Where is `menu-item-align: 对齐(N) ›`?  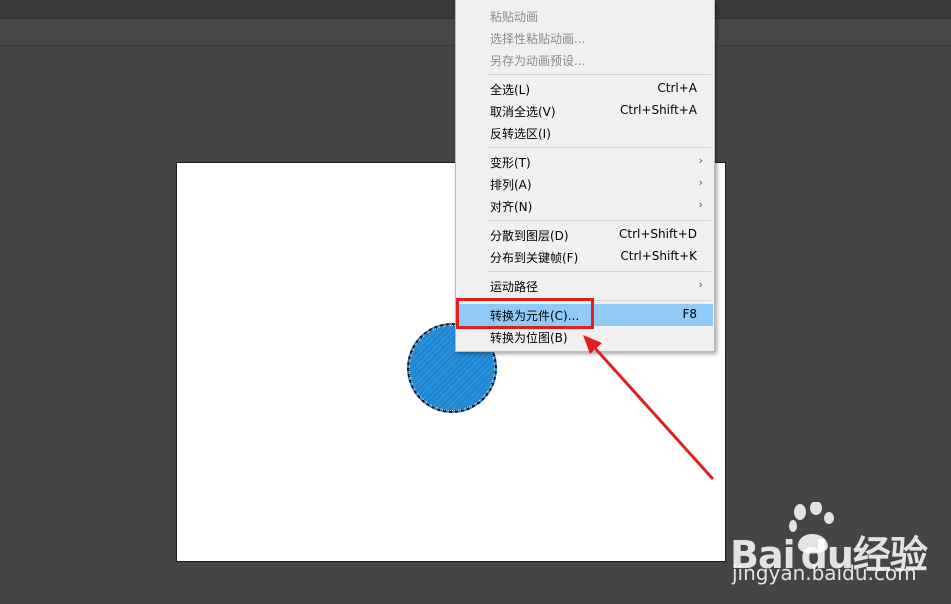 menu-item-align: 对齐(N) › is located at coordinates (586, 206).